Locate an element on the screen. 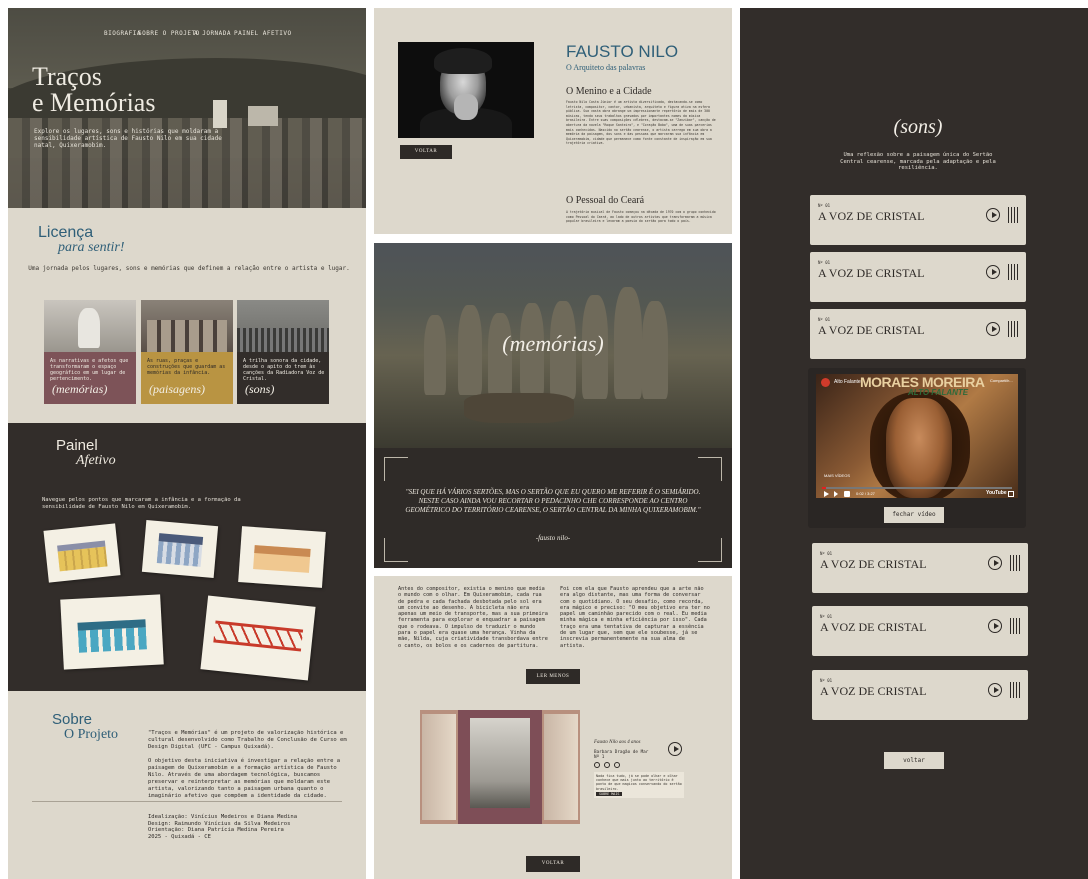 Image resolution: width=1088 pixels, height=879 pixels. bio-section2-title: O Pessoal do Ceará is located at coordinates (605, 200).